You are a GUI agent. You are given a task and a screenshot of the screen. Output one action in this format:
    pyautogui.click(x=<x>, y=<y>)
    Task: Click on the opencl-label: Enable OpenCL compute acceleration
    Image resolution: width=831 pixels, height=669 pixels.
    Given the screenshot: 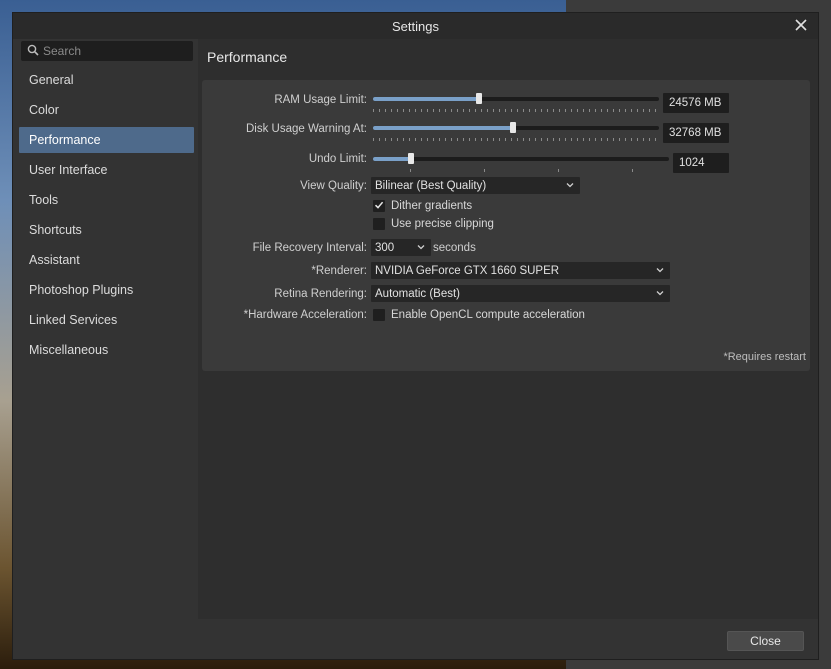 What is the action you would take?
    pyautogui.click(x=488, y=315)
    